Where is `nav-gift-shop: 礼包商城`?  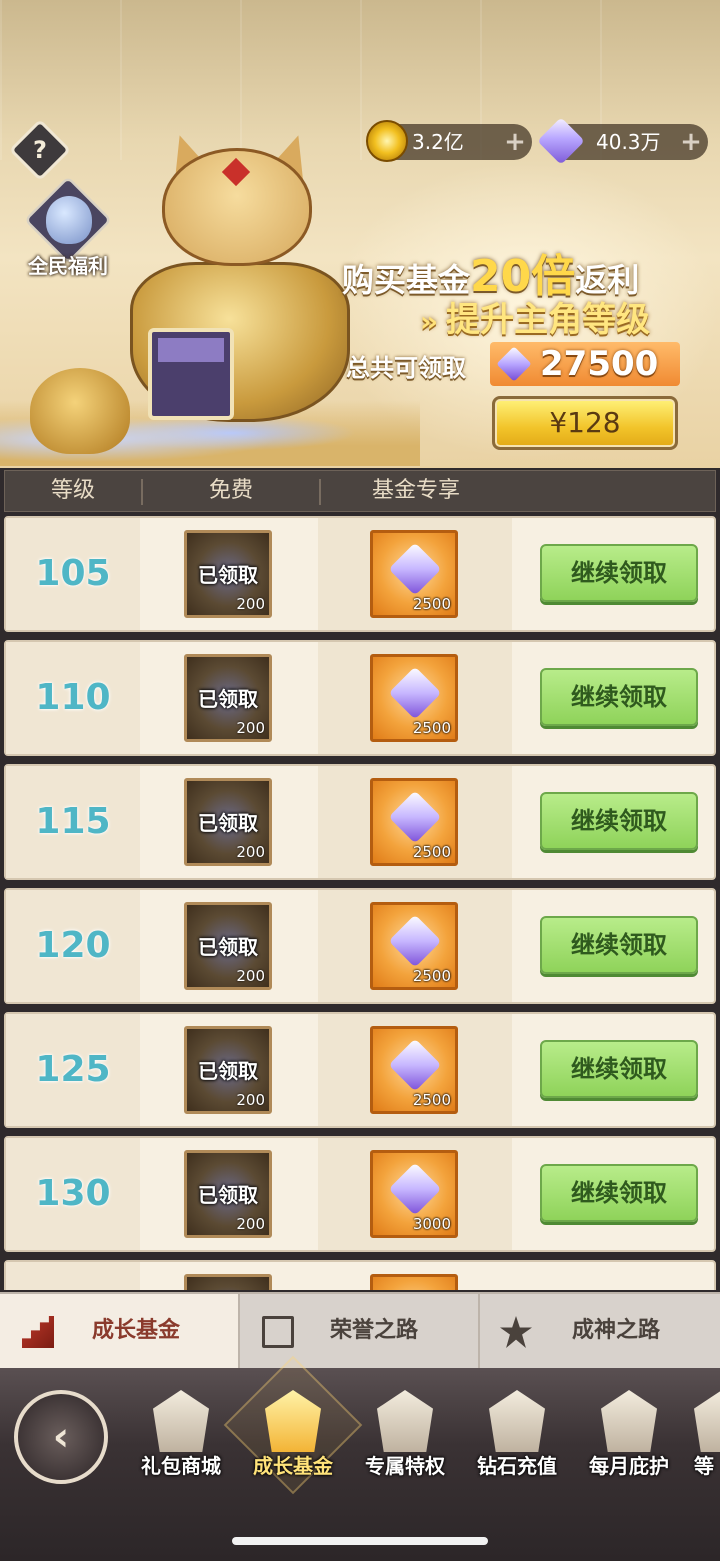 nav-gift-shop: 礼包商城 is located at coordinates (181, 1444).